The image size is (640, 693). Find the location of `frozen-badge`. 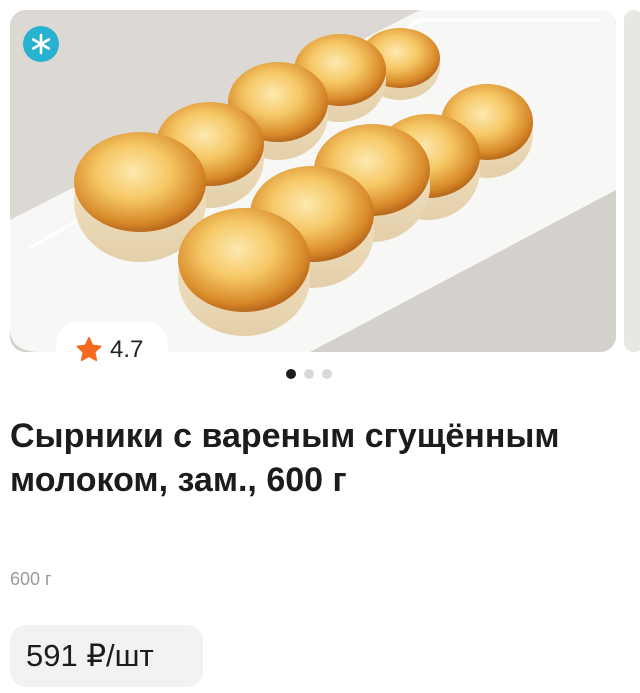

frozen-badge is located at coordinates (41, 44).